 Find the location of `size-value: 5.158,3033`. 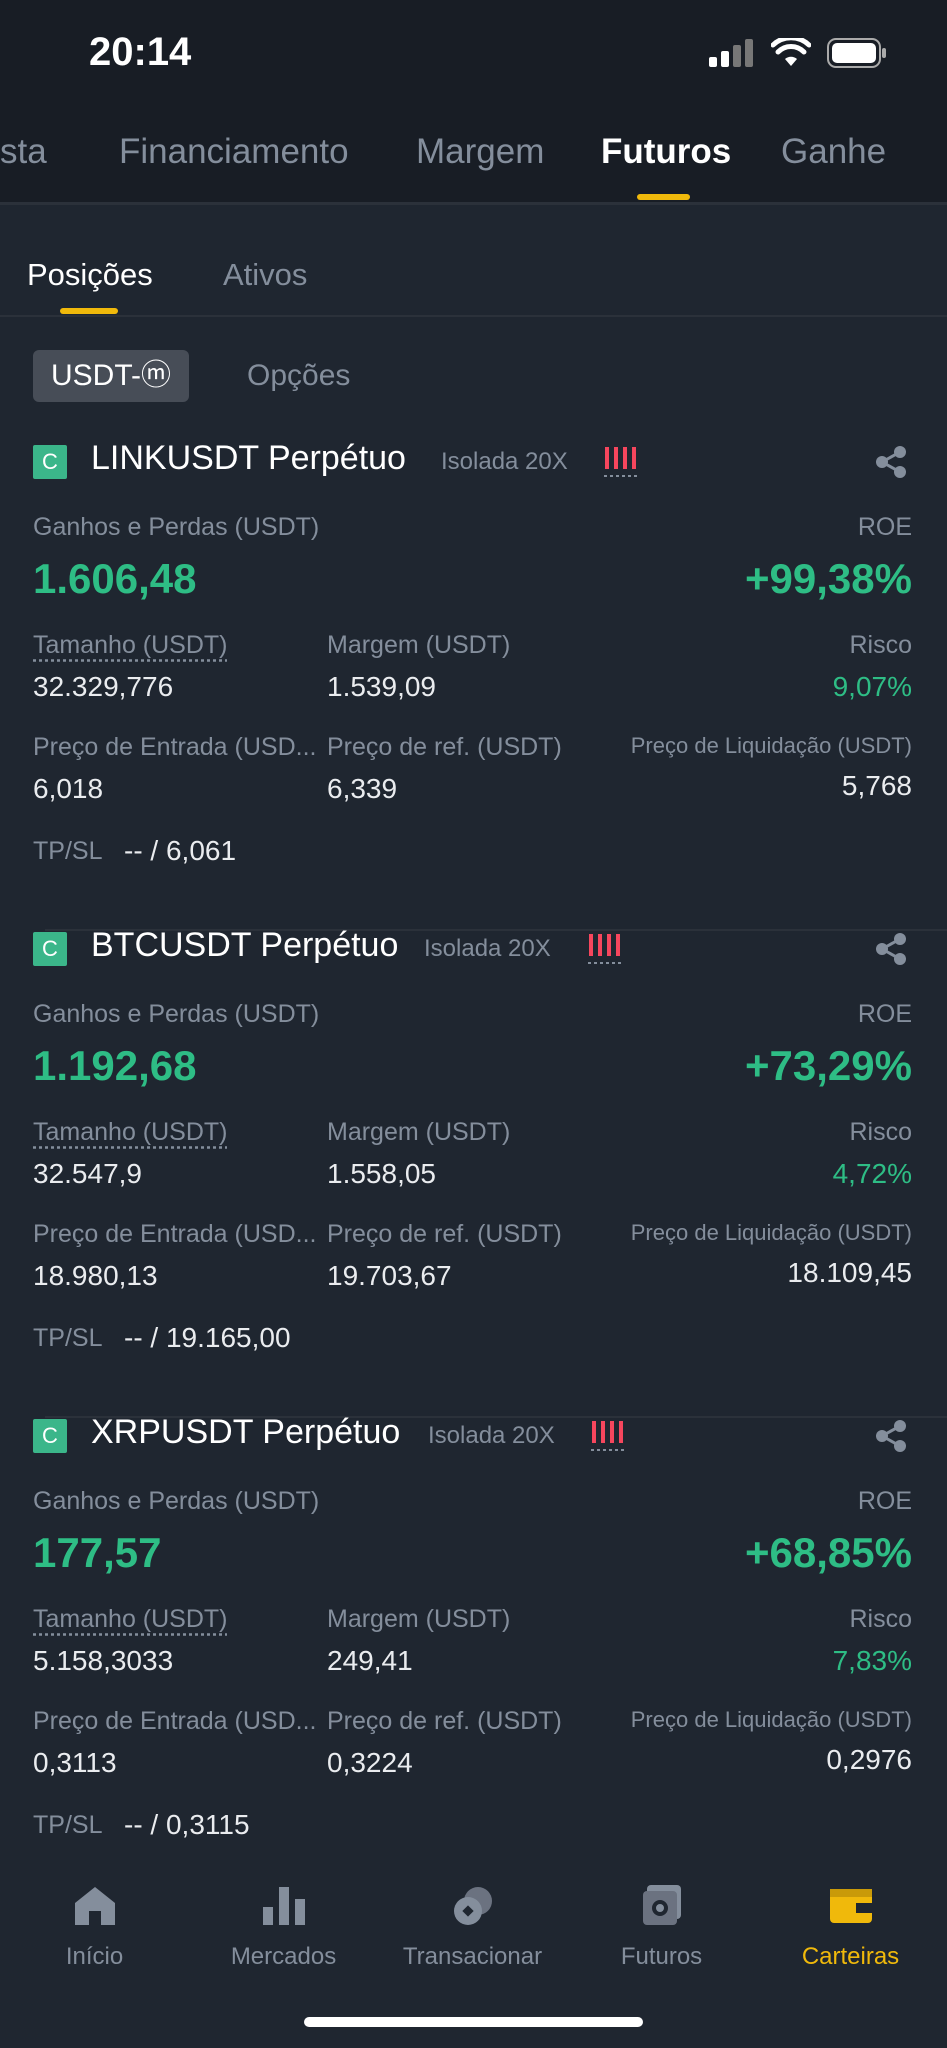

size-value: 5.158,3033 is located at coordinates (103, 1660).